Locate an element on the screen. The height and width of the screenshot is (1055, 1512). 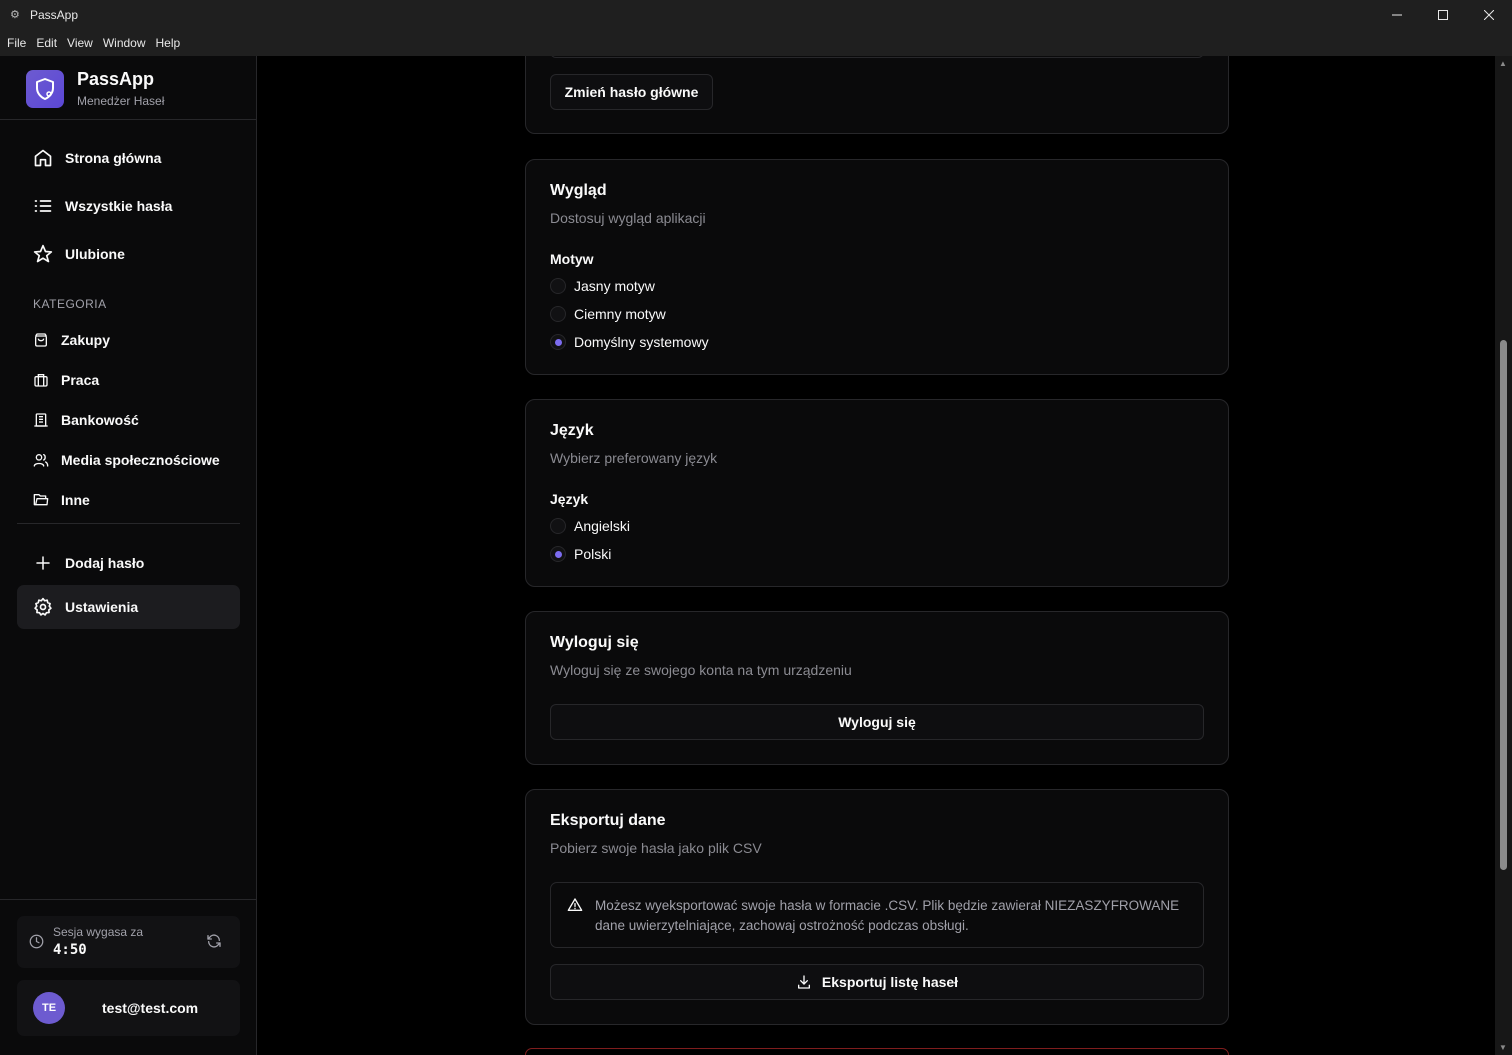
nav-item-settings: Ustawienia is located at coordinates (128, 607).